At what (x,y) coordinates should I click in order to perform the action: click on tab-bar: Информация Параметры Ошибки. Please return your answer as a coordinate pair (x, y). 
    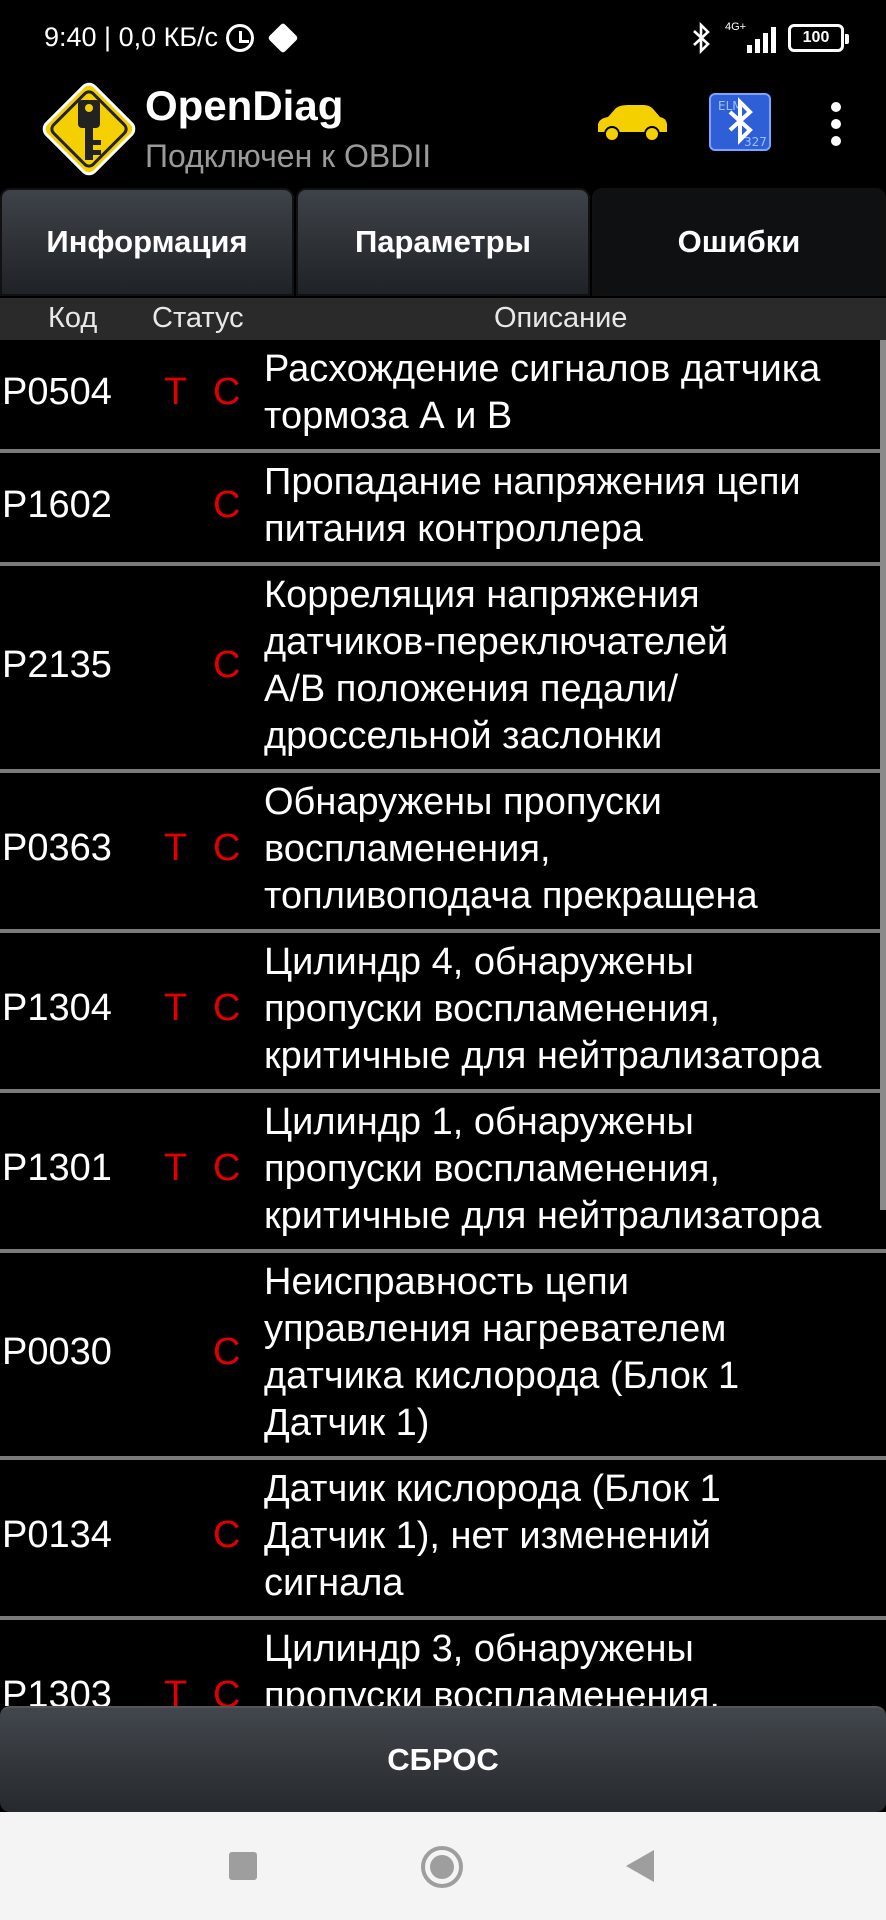
    Looking at the image, I should click on (443, 242).